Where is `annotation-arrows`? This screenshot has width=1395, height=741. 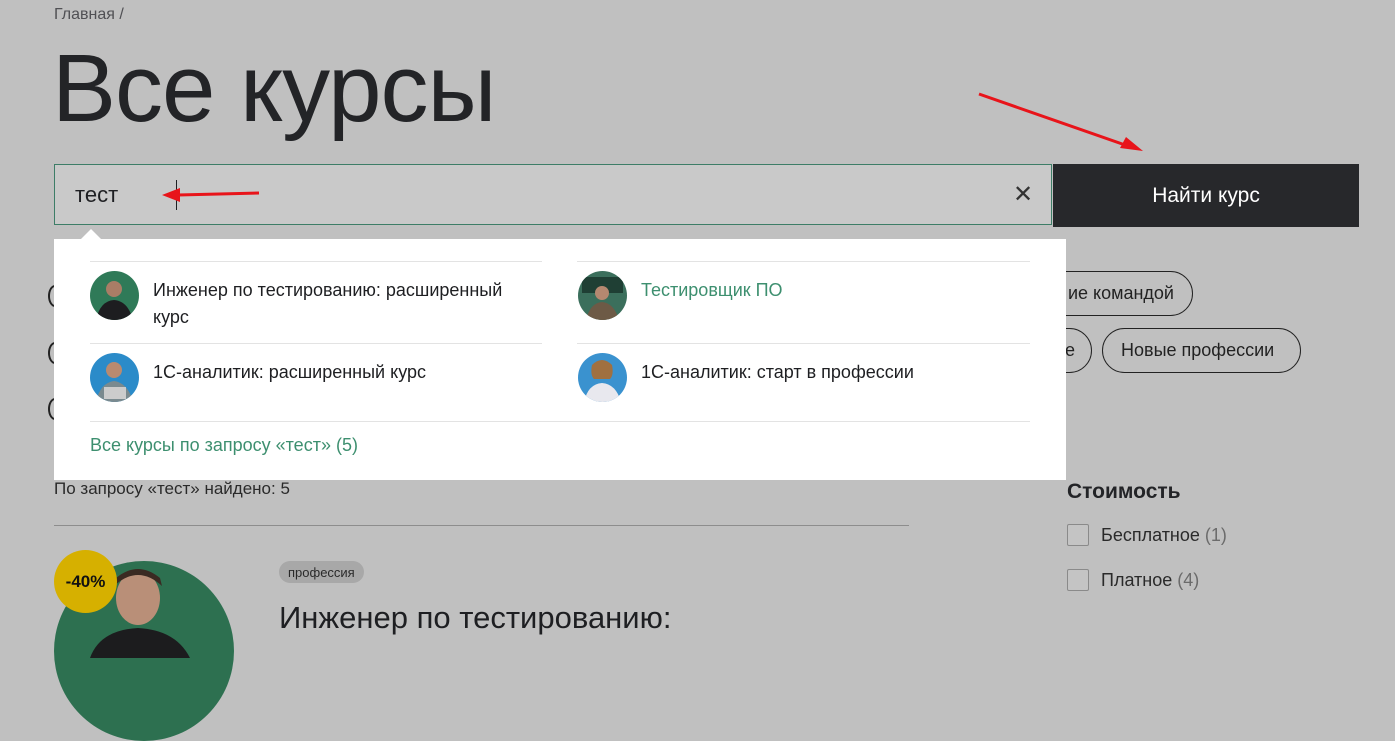 annotation-arrows is located at coordinates (652, 147).